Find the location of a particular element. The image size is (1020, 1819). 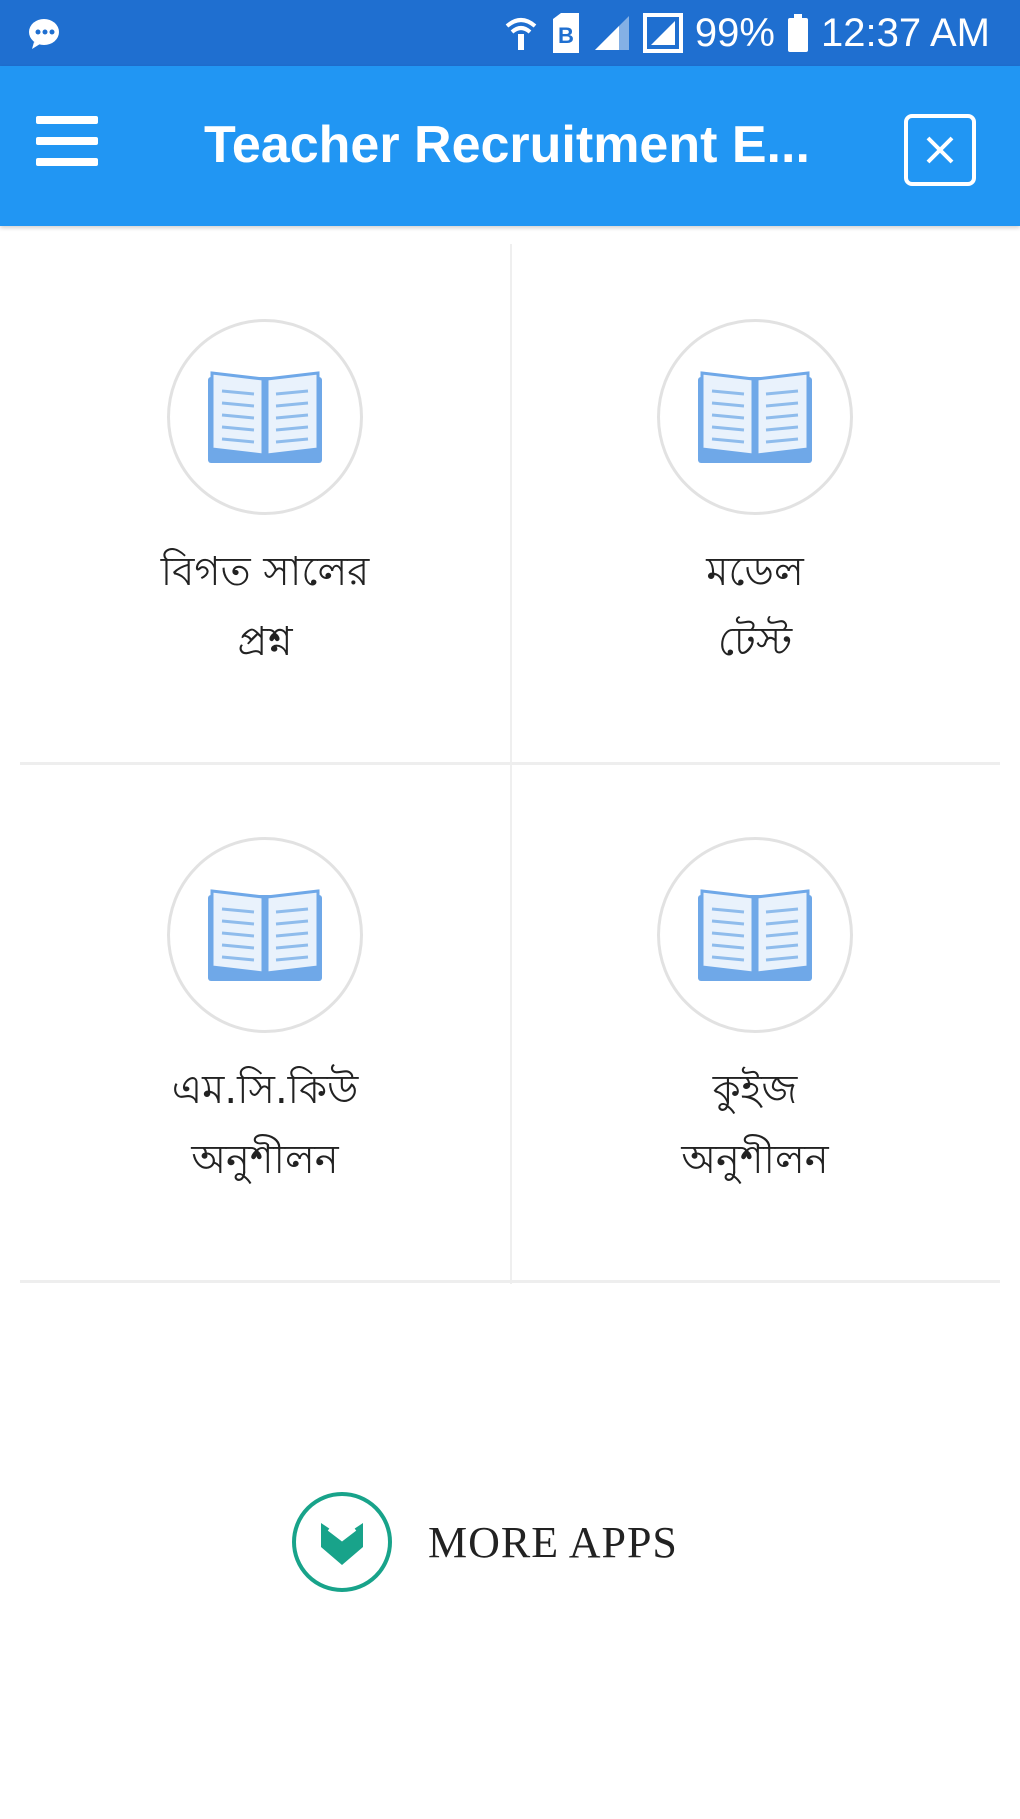

tile-label-line2: প্রশ্ন is located at coordinates (265, 642).